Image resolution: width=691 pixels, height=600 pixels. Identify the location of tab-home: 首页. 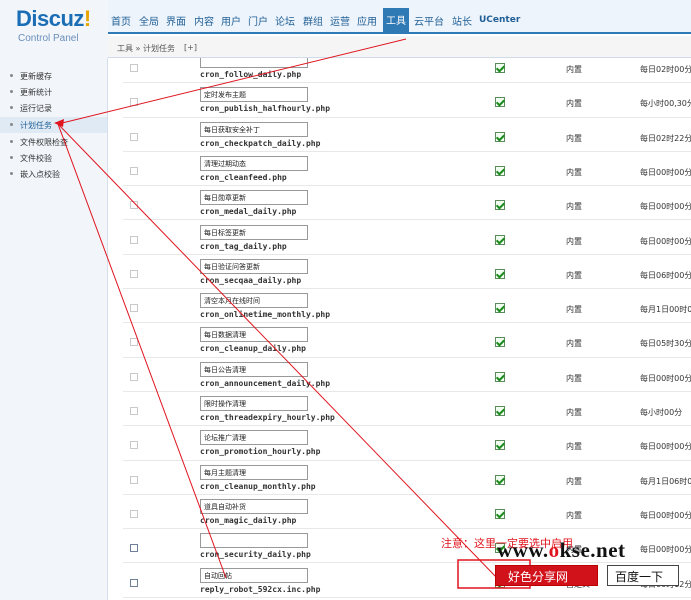
(121, 20).